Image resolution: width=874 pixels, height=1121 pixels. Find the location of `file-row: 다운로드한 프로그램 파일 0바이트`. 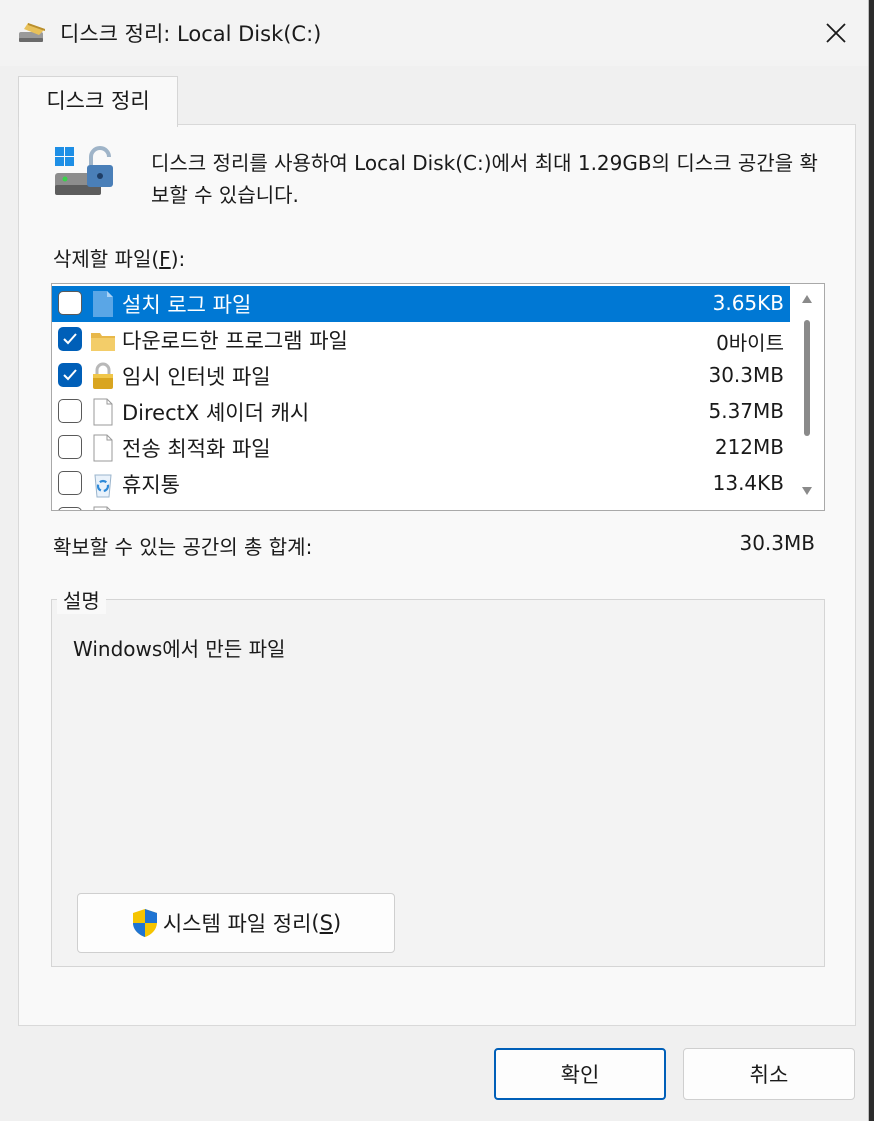

file-row: 다운로드한 프로그램 파일 0바이트 is located at coordinates (421, 340).